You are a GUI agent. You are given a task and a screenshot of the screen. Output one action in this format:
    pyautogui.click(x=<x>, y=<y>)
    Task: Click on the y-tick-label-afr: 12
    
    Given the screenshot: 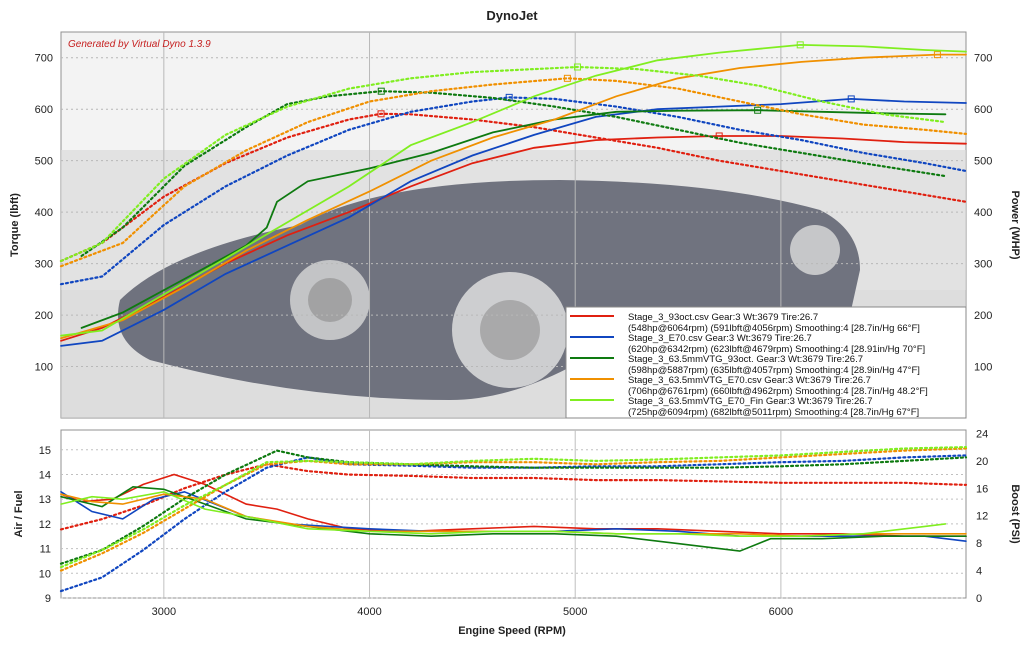 What is the action you would take?
    pyautogui.click(x=45, y=525)
    